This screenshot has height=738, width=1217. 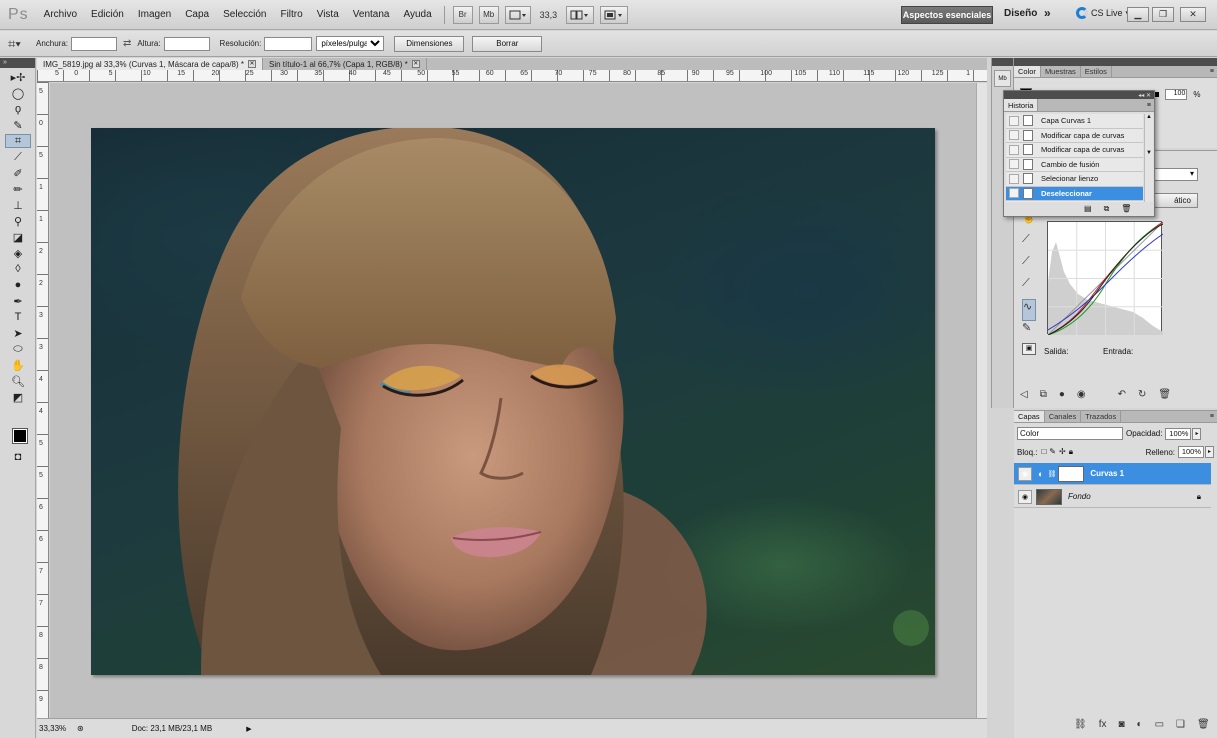 I want to click on return-to-list-icon: ◁, so click(x=1024, y=396).